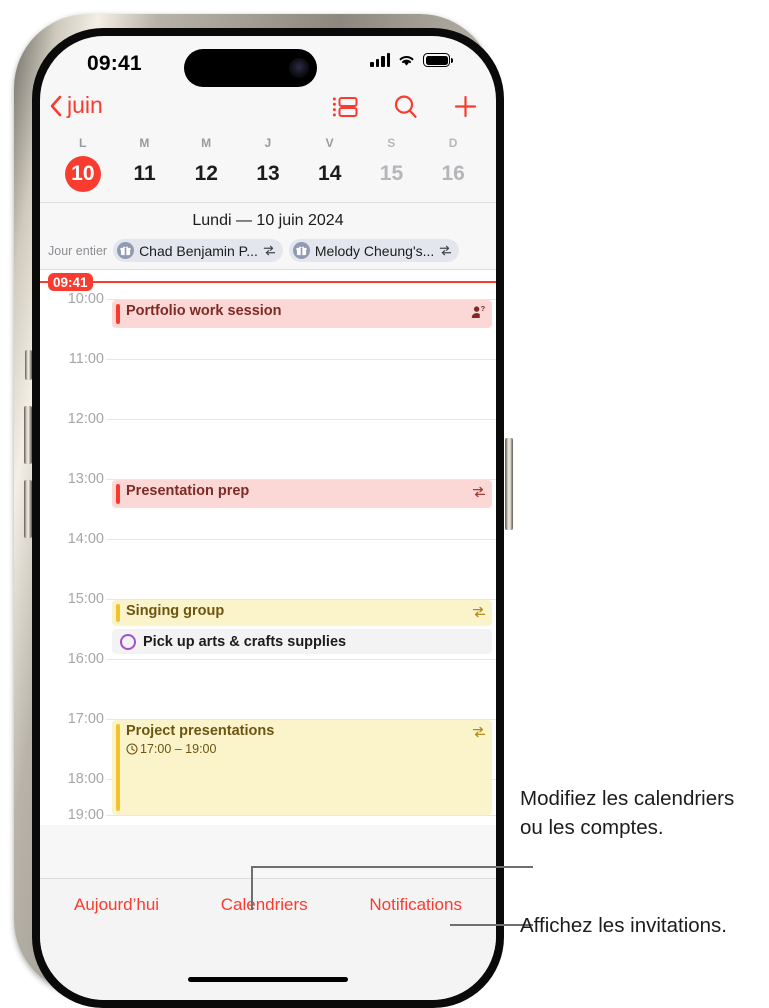  What do you see at coordinates (70, 282) in the screenshot?
I see `current-time-label: 09:41` at bounding box center [70, 282].